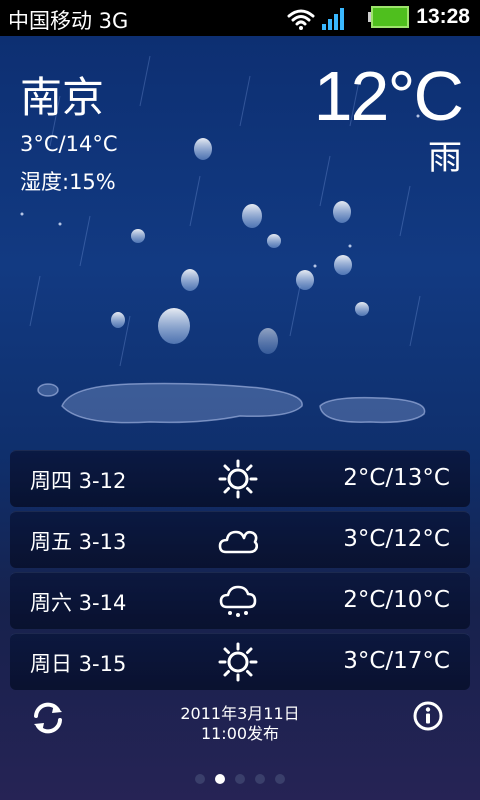  Describe the element at coordinates (78, 664) in the screenshot. I see `forecast-day: 周日 3-15` at that location.